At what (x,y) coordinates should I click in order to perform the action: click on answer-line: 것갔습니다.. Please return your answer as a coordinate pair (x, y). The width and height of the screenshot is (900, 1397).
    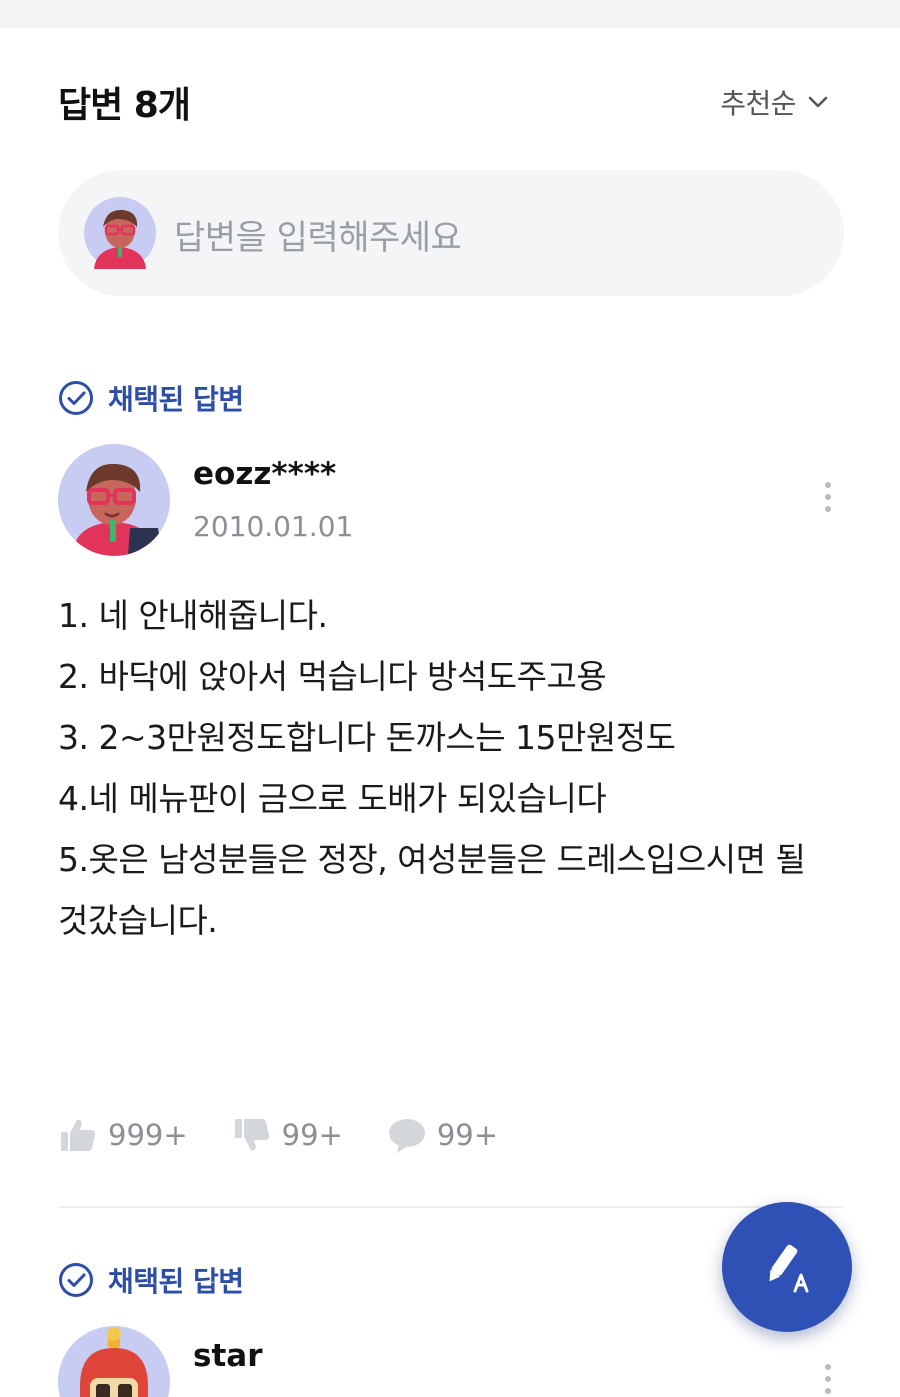
    Looking at the image, I should click on (138, 920).